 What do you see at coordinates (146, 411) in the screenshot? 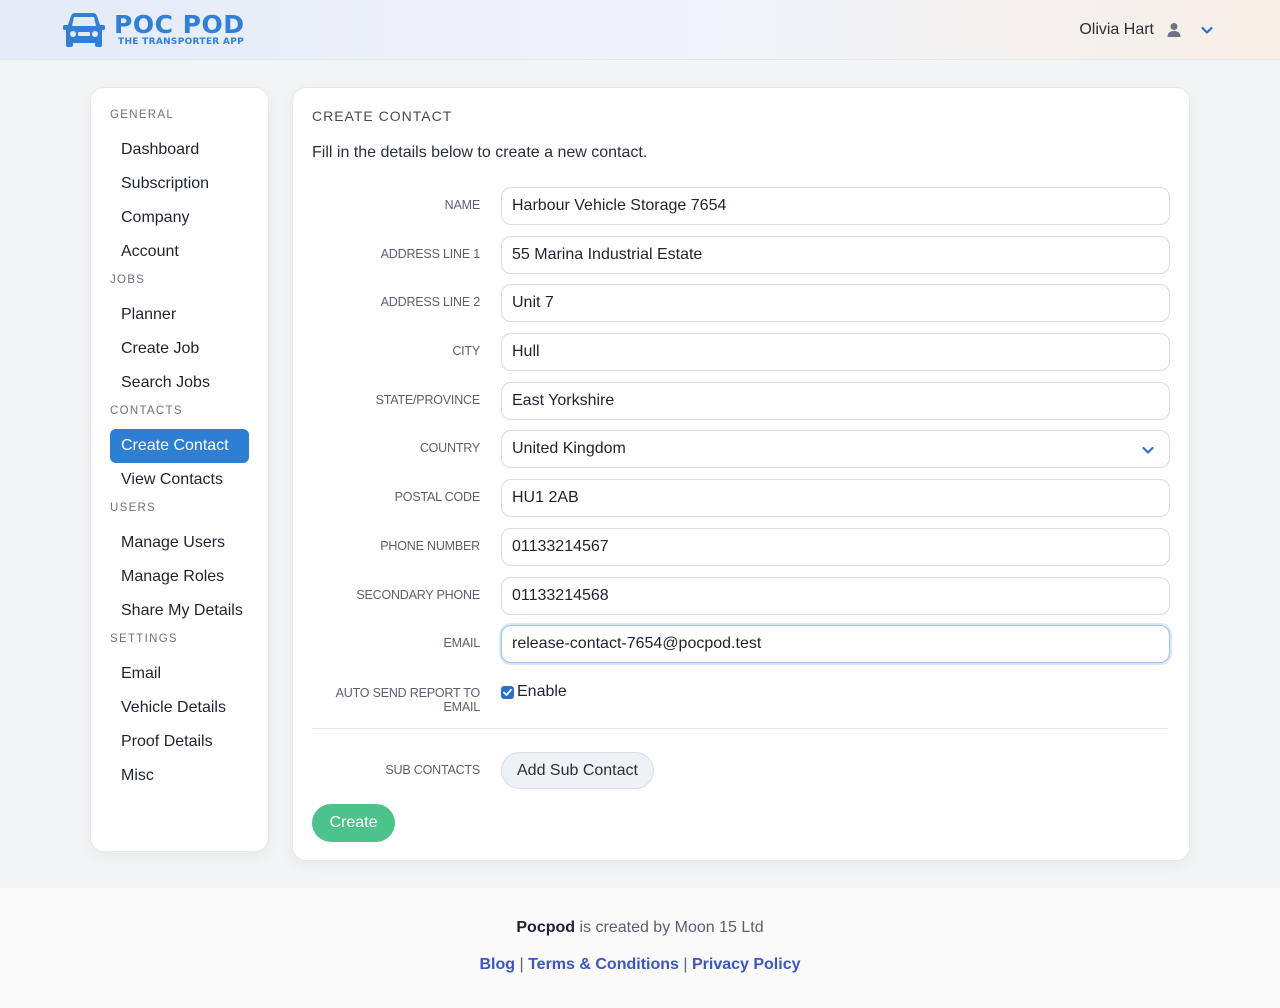
I see `sidebar-section-contacts: CONTACTS` at bounding box center [146, 411].